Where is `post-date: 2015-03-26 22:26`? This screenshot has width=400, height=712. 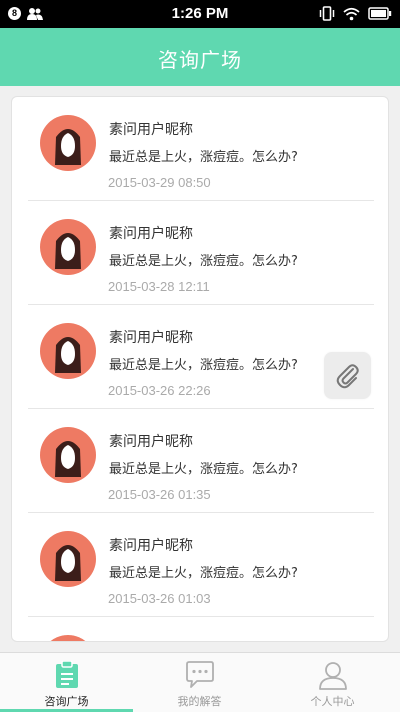
post-date: 2015-03-26 22:26 is located at coordinates (159, 390).